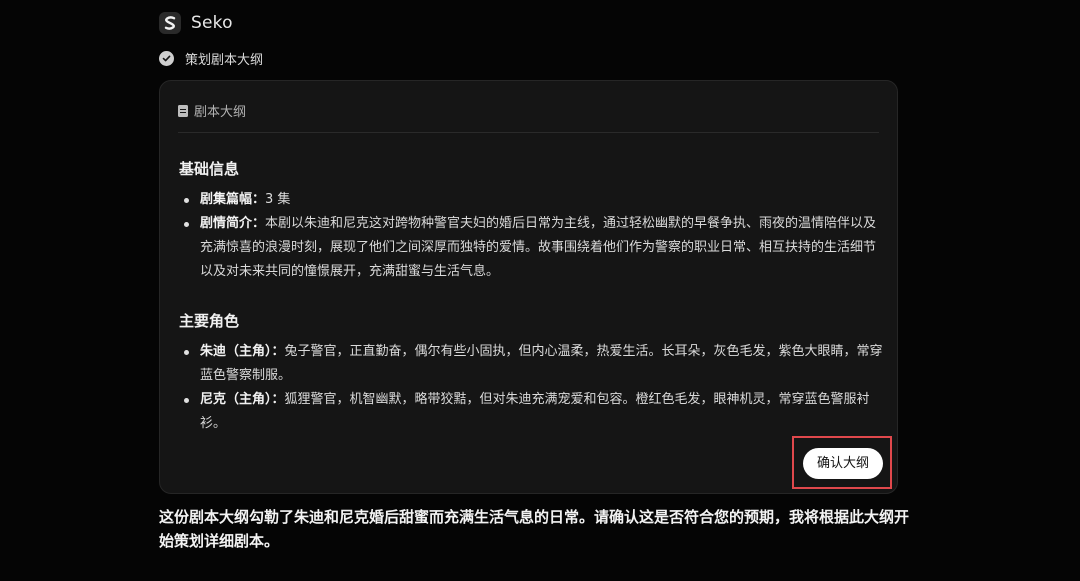  Describe the element at coordinates (233, 223) in the screenshot. I see `item-label: 剧情简介：` at that location.